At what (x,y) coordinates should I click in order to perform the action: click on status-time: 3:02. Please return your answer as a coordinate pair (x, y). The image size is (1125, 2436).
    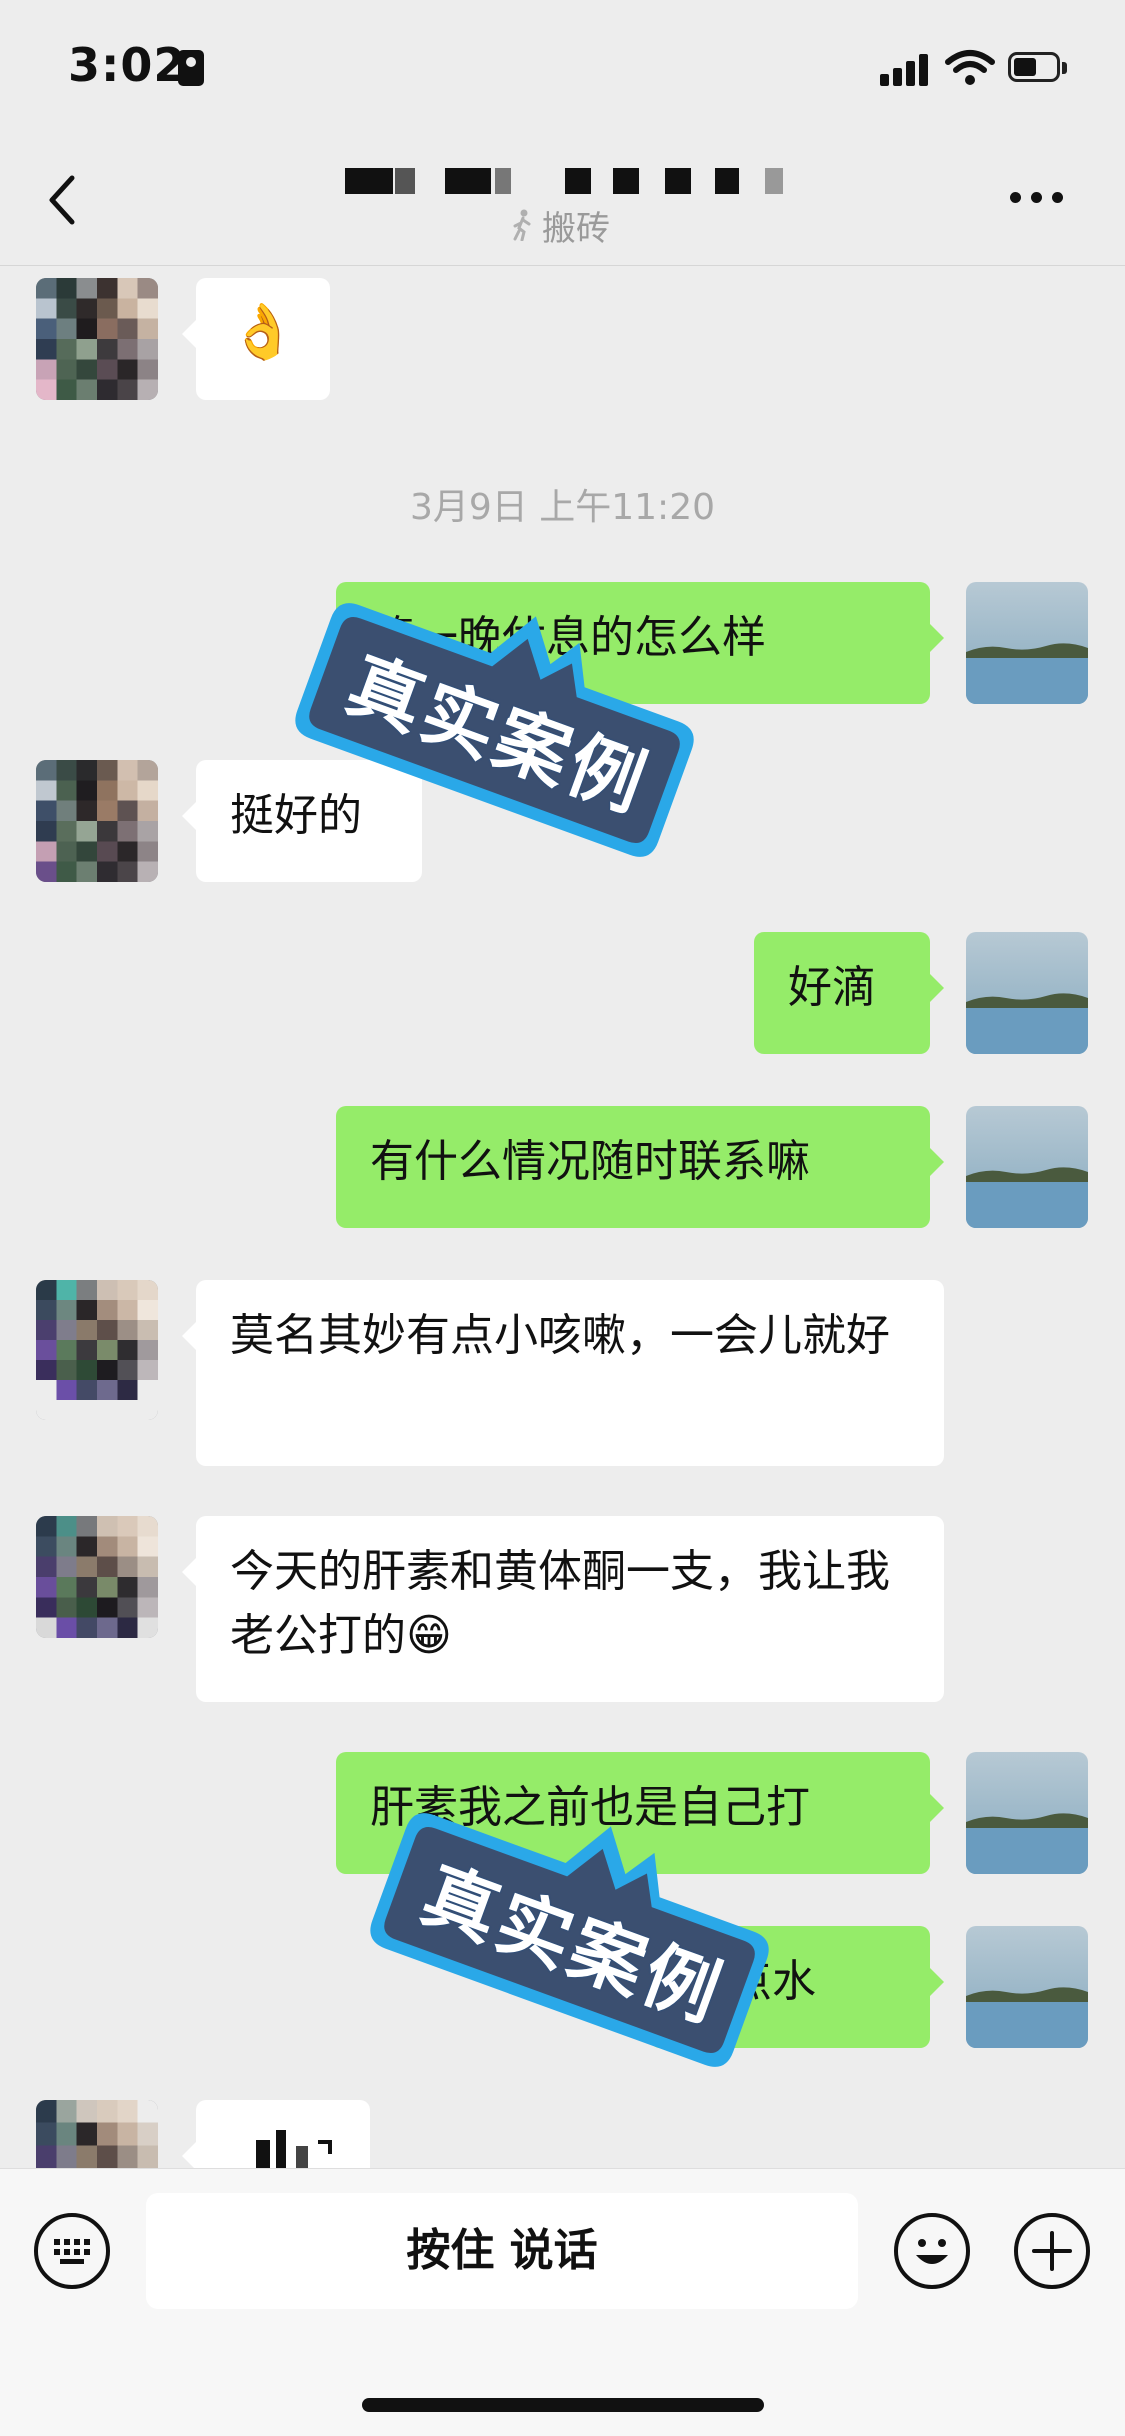
    Looking at the image, I should click on (127, 65).